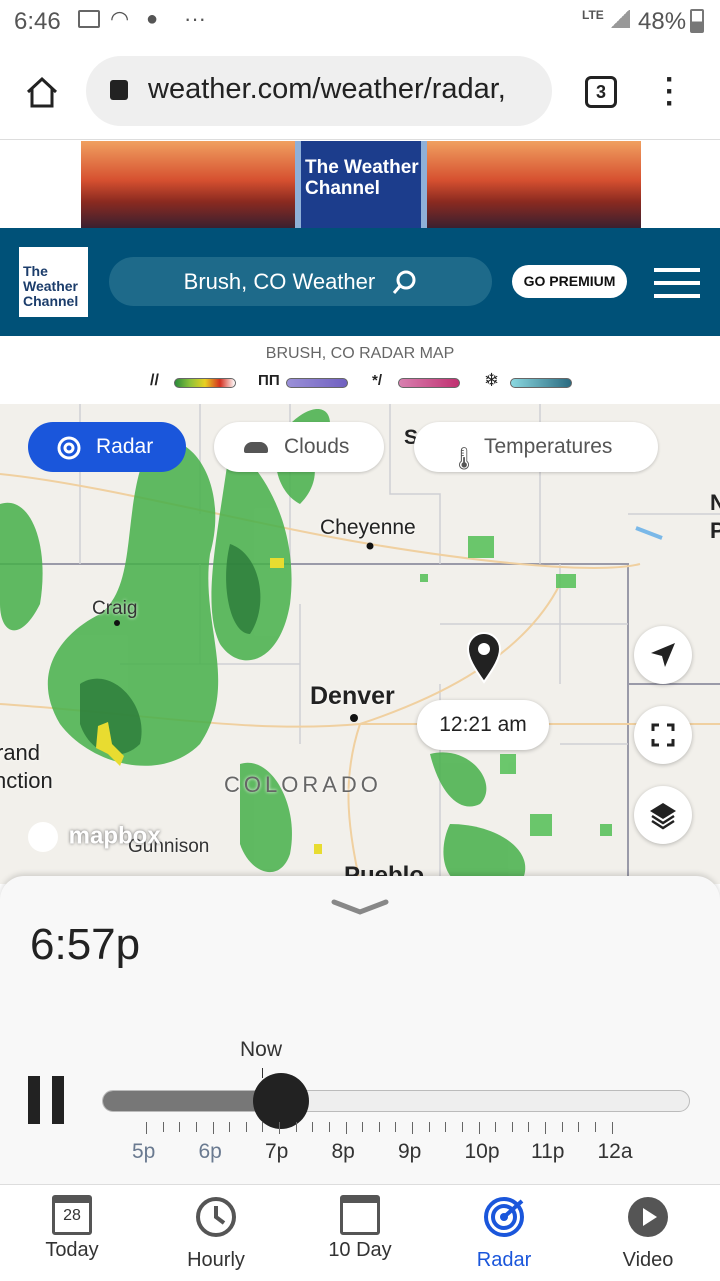 The width and height of the screenshot is (720, 1281). I want to click on timeline-hour-label: 5p, so click(143, 1152).